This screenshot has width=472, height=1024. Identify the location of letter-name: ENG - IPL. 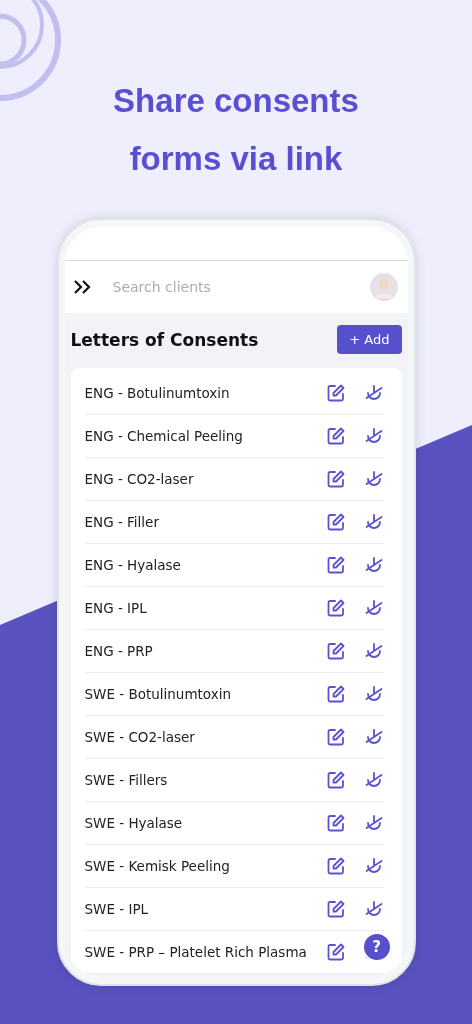
(196, 608).